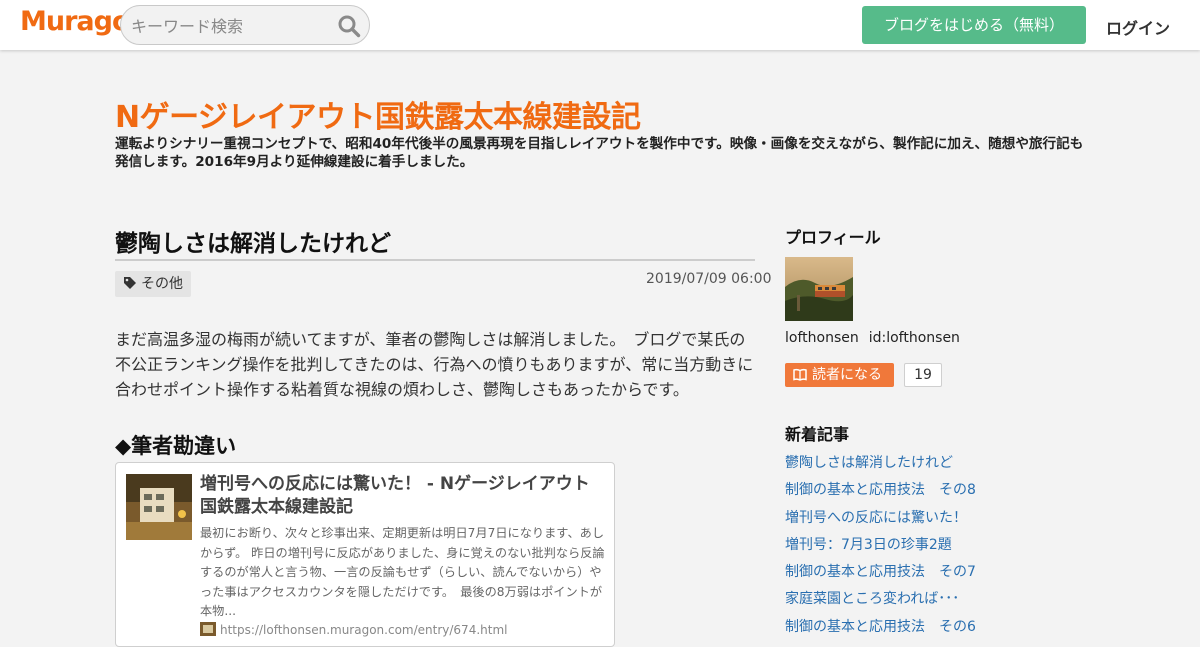  What do you see at coordinates (709, 279) in the screenshot?
I see `entry-date: 2019/07/09 06:00` at bounding box center [709, 279].